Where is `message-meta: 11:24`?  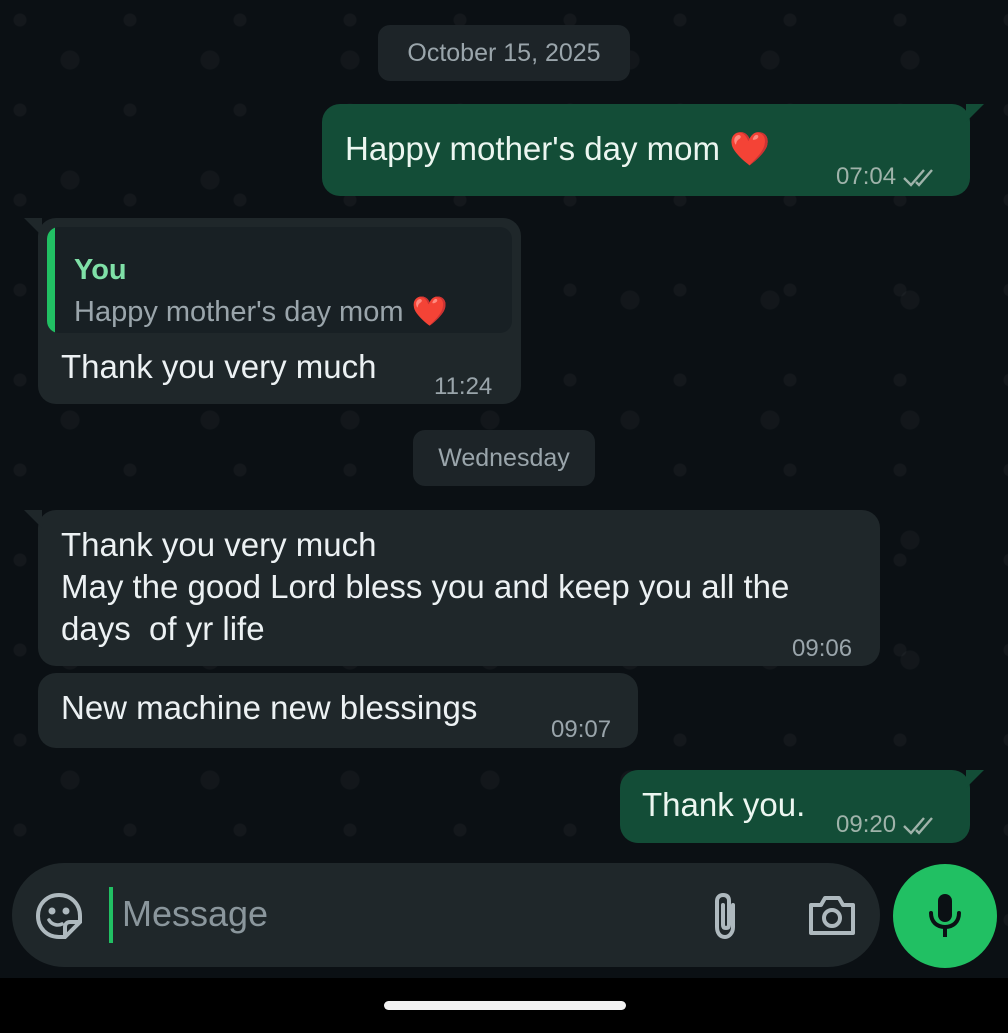
message-meta: 11:24 is located at coordinates (463, 387).